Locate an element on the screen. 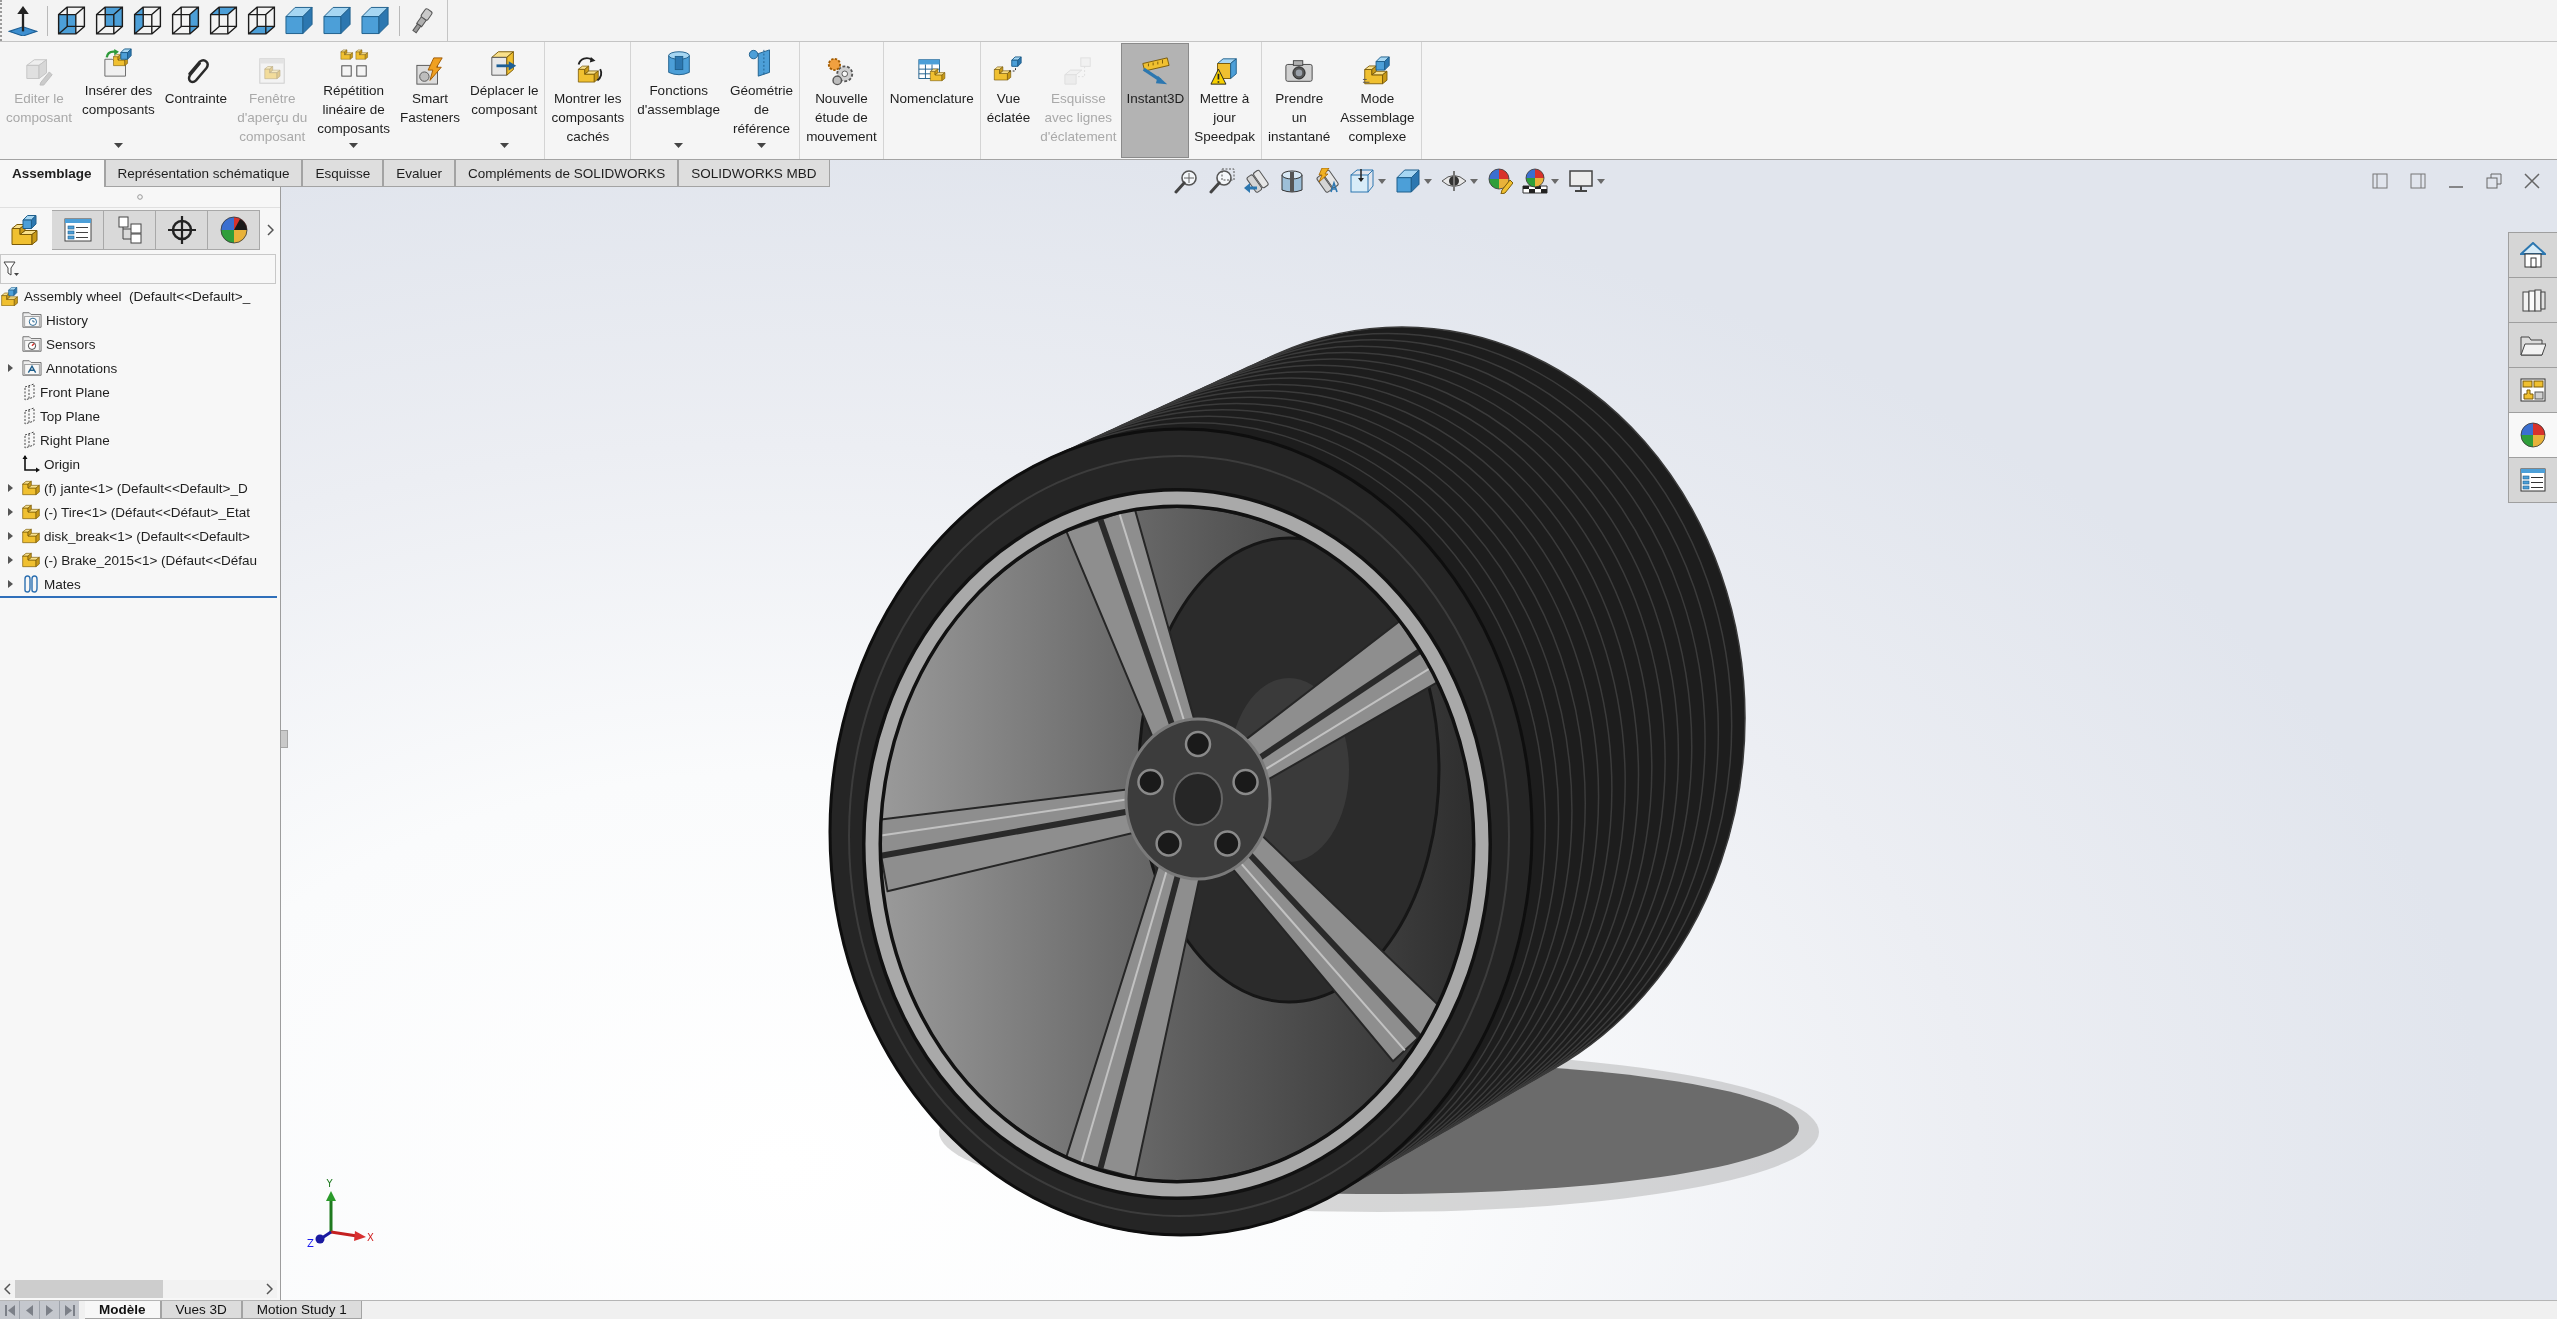  tile-left-icon is located at coordinates (2380, 181).